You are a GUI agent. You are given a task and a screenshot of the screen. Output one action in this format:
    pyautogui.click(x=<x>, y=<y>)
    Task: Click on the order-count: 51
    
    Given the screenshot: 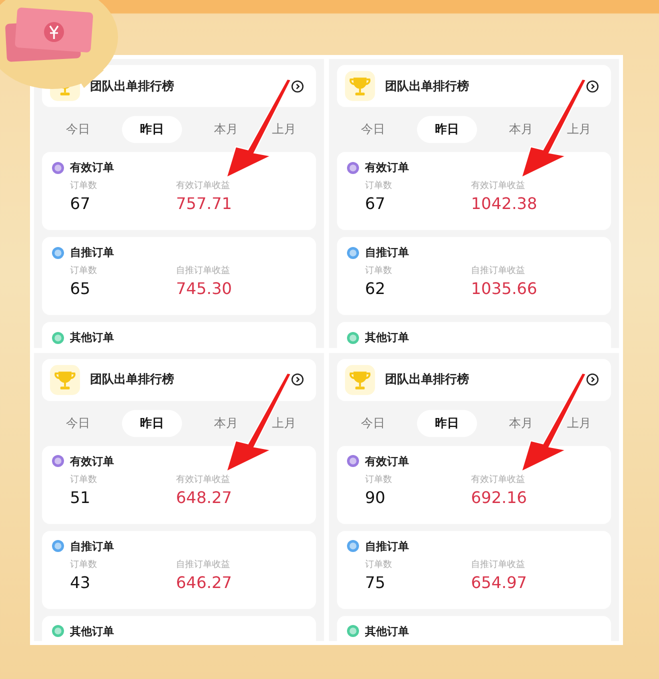 What is the action you would take?
    pyautogui.click(x=81, y=497)
    